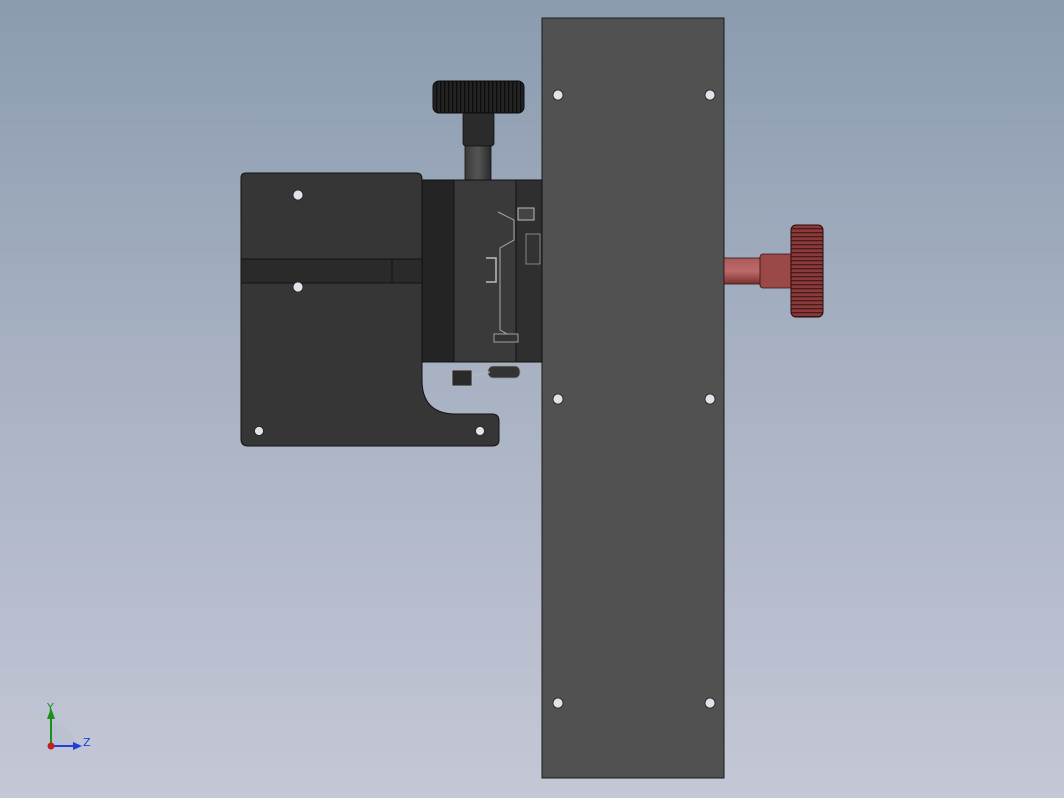  I want to click on x-axis-dot, so click(51, 746).